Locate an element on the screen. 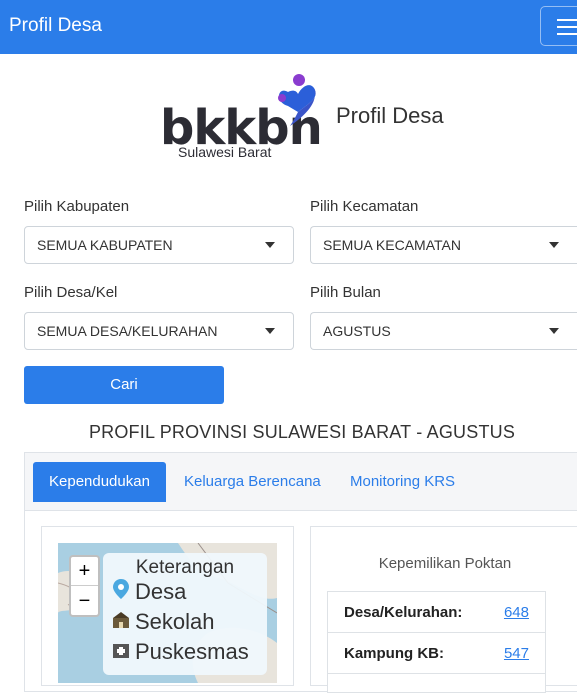 The image size is (577, 693). map-legend: Keterangan Desa Sekolah Puskesmas is located at coordinates (185, 614).